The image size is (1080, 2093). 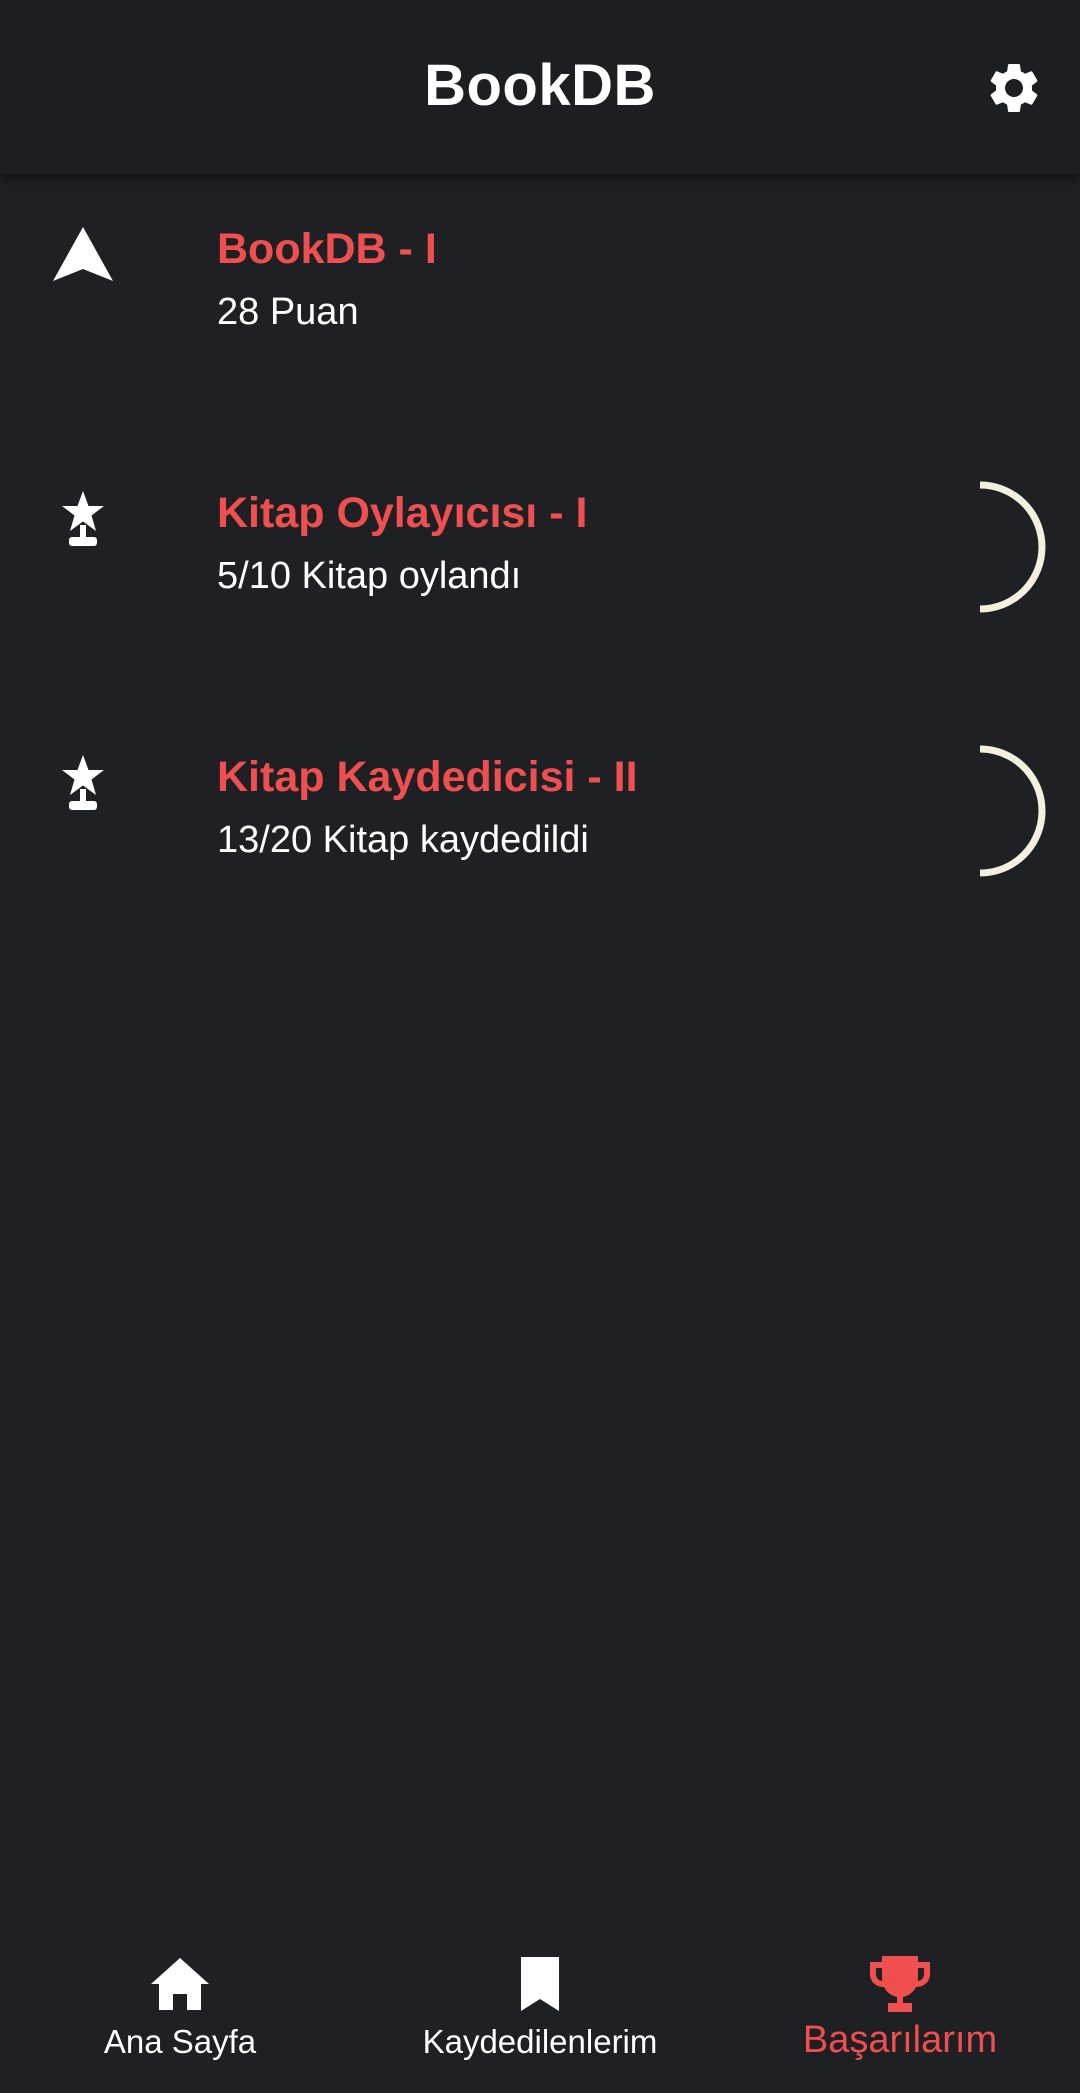 What do you see at coordinates (403, 840) in the screenshot?
I see `achievement-subtitle: 13/20 Kitap kaydedildi` at bounding box center [403, 840].